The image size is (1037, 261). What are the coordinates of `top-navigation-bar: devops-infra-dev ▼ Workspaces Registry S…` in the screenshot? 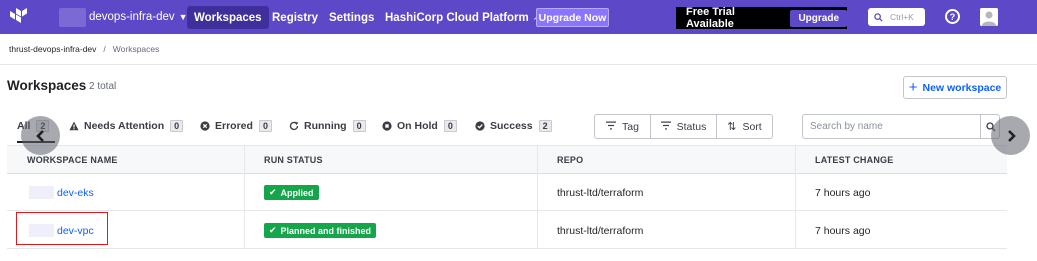 It's located at (518, 17).